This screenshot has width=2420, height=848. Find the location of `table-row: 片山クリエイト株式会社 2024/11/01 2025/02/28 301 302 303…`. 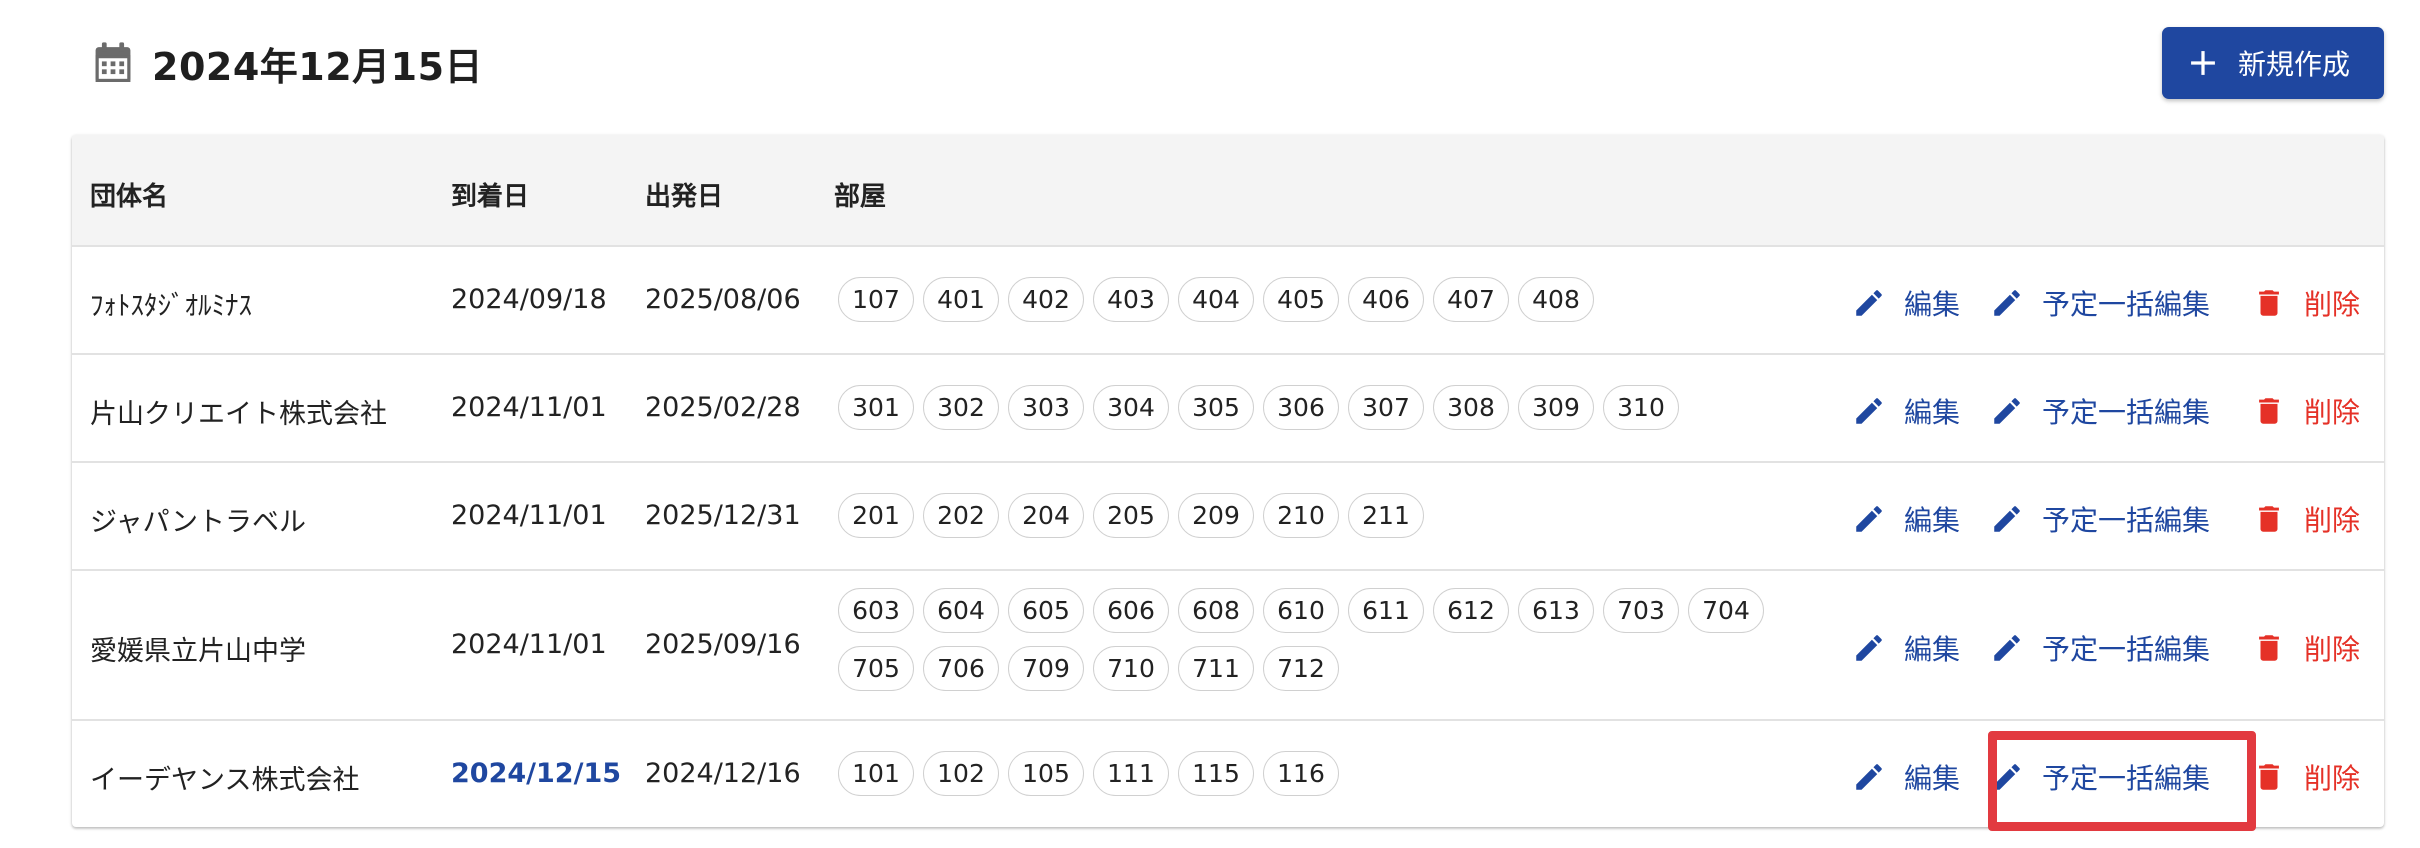

table-row: 片山クリエイト株式会社 2024/11/01 2025/02/28 301 302 303… is located at coordinates (1228, 409).